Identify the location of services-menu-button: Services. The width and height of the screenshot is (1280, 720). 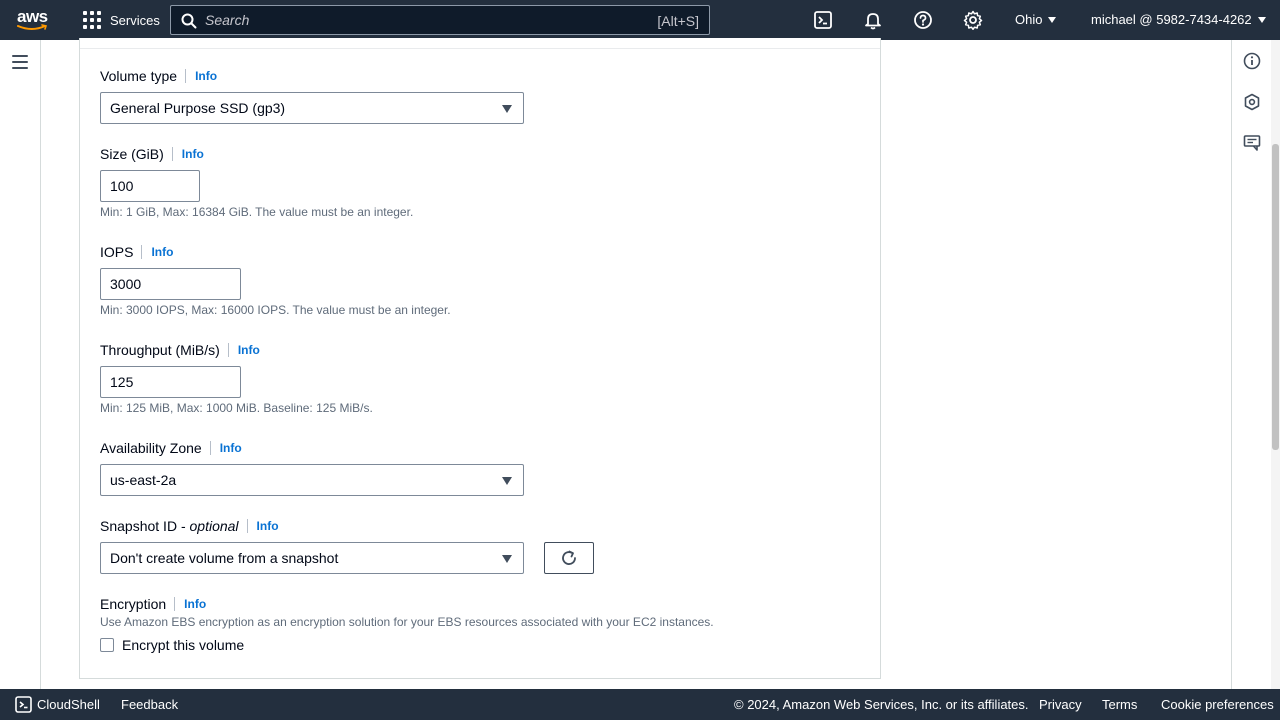
(121, 20).